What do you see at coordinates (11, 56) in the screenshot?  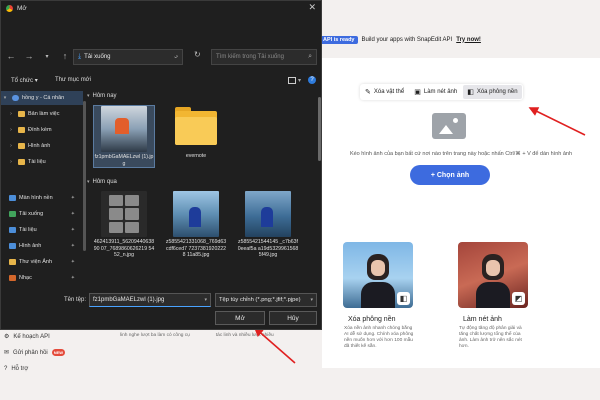 I see `arrow-left-icon: ←` at bounding box center [11, 56].